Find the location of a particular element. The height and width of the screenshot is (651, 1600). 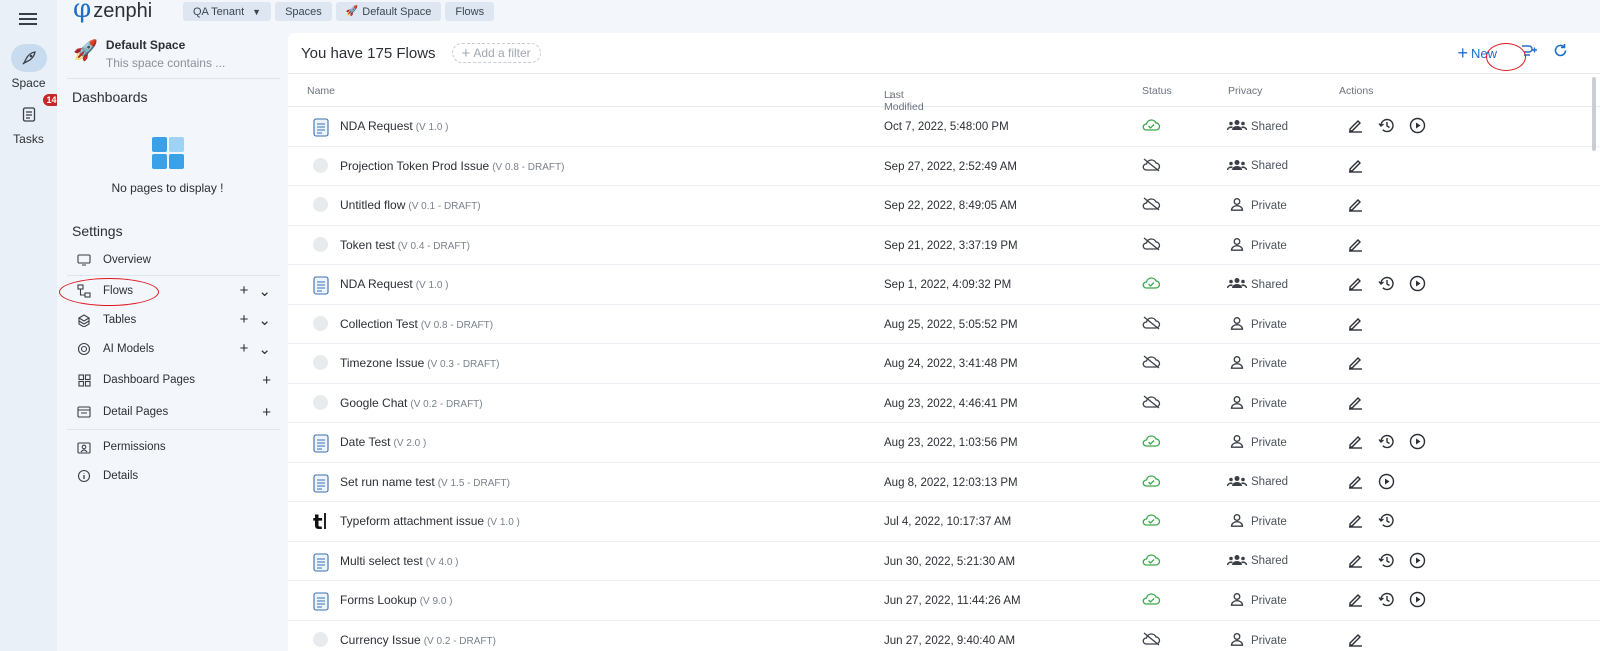

flow-name: Timezone Issue (V 0.3 - DRAFT) is located at coordinates (420, 363).